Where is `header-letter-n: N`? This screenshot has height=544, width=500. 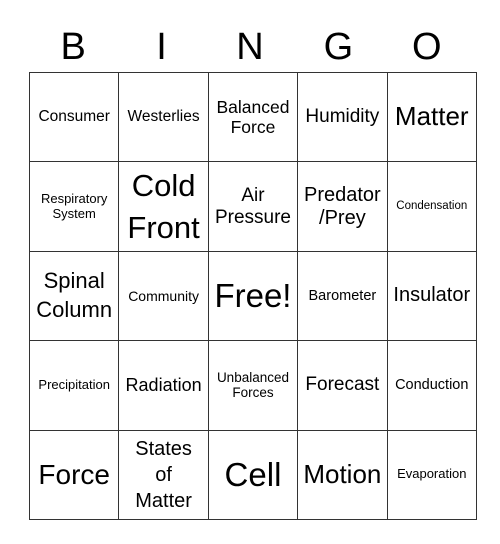 header-letter-n: N is located at coordinates (250, 47).